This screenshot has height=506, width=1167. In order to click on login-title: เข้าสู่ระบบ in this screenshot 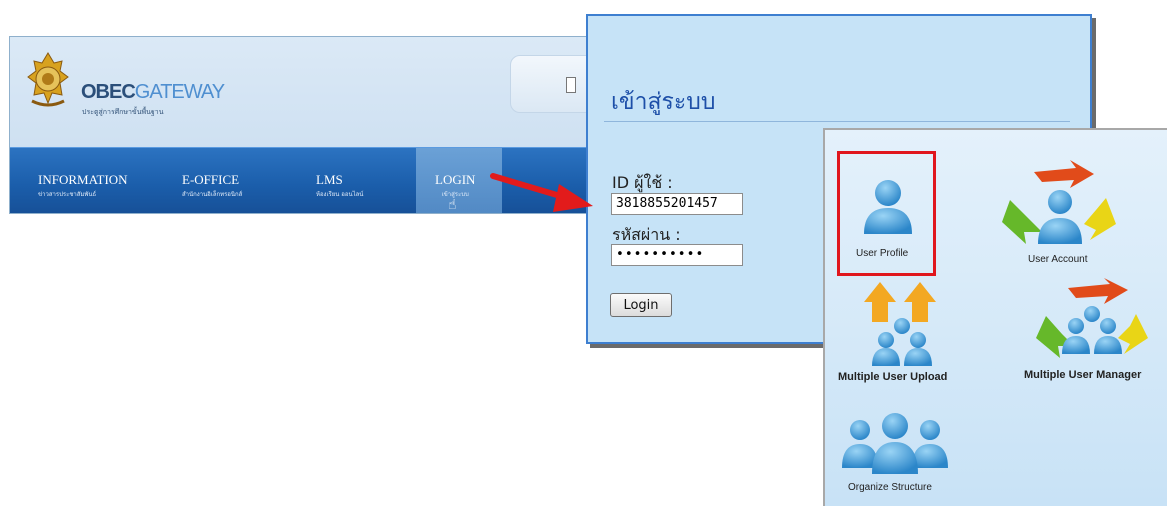, I will do `click(663, 102)`.